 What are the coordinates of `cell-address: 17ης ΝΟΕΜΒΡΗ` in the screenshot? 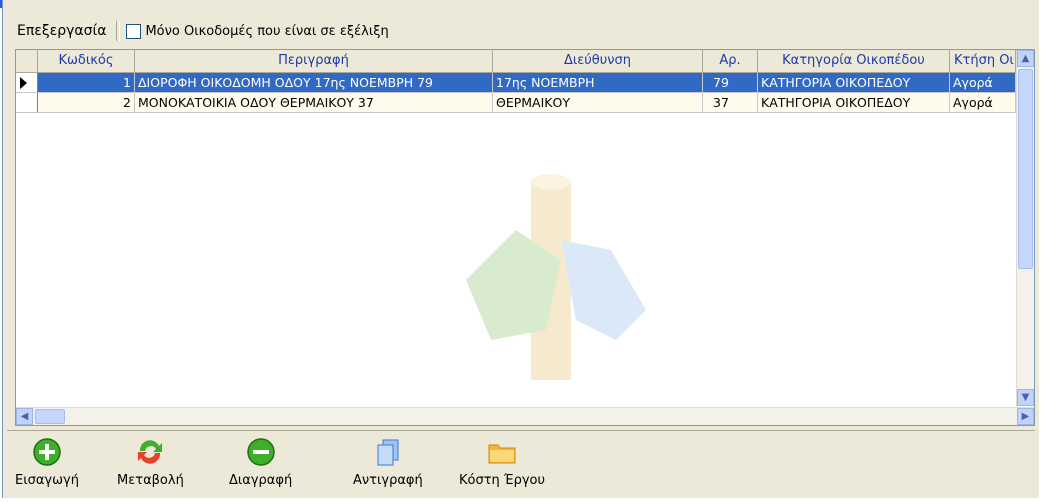 It's located at (598, 83).